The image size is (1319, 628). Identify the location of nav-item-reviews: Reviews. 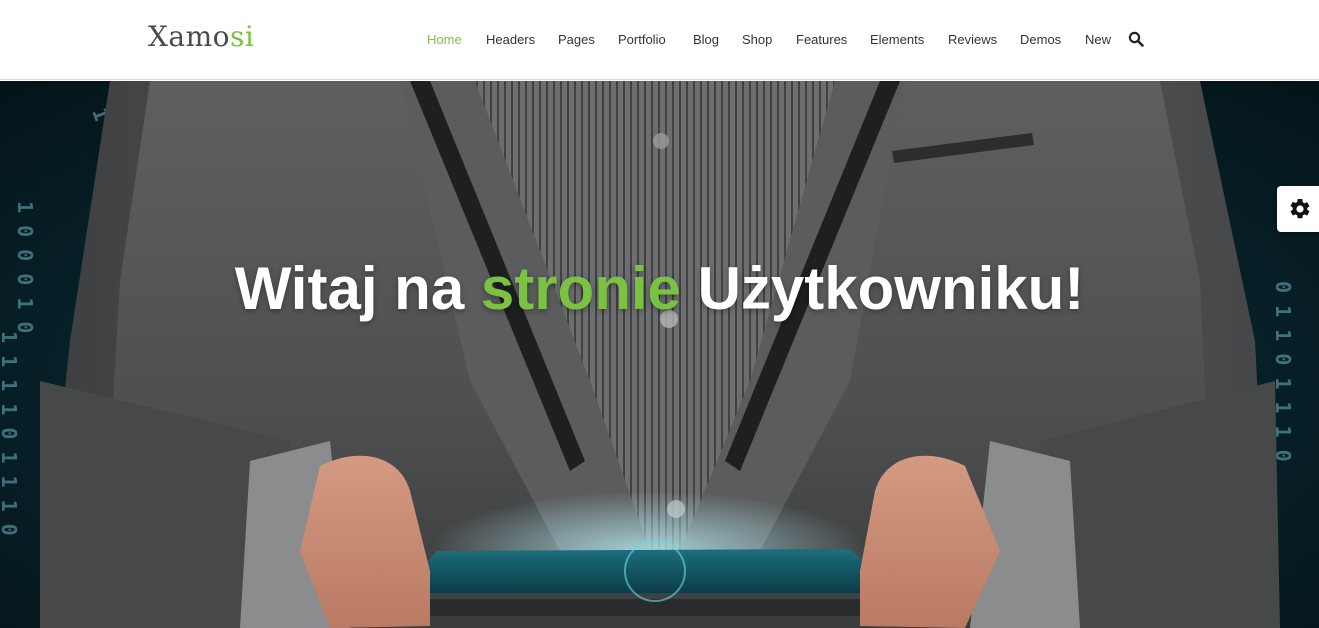
(972, 40).